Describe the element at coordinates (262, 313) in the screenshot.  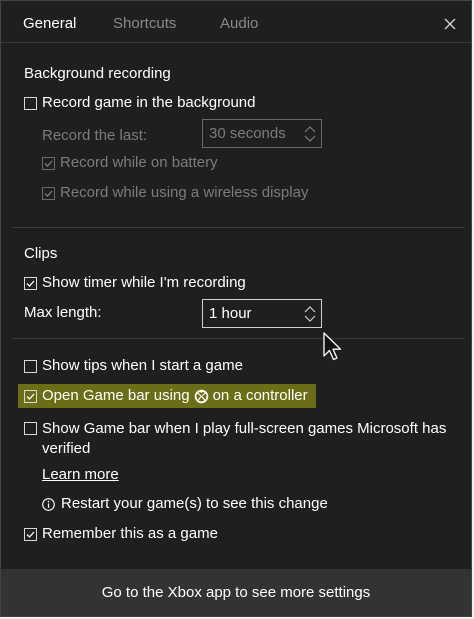
I see `max-length-select: 1 hour` at that location.